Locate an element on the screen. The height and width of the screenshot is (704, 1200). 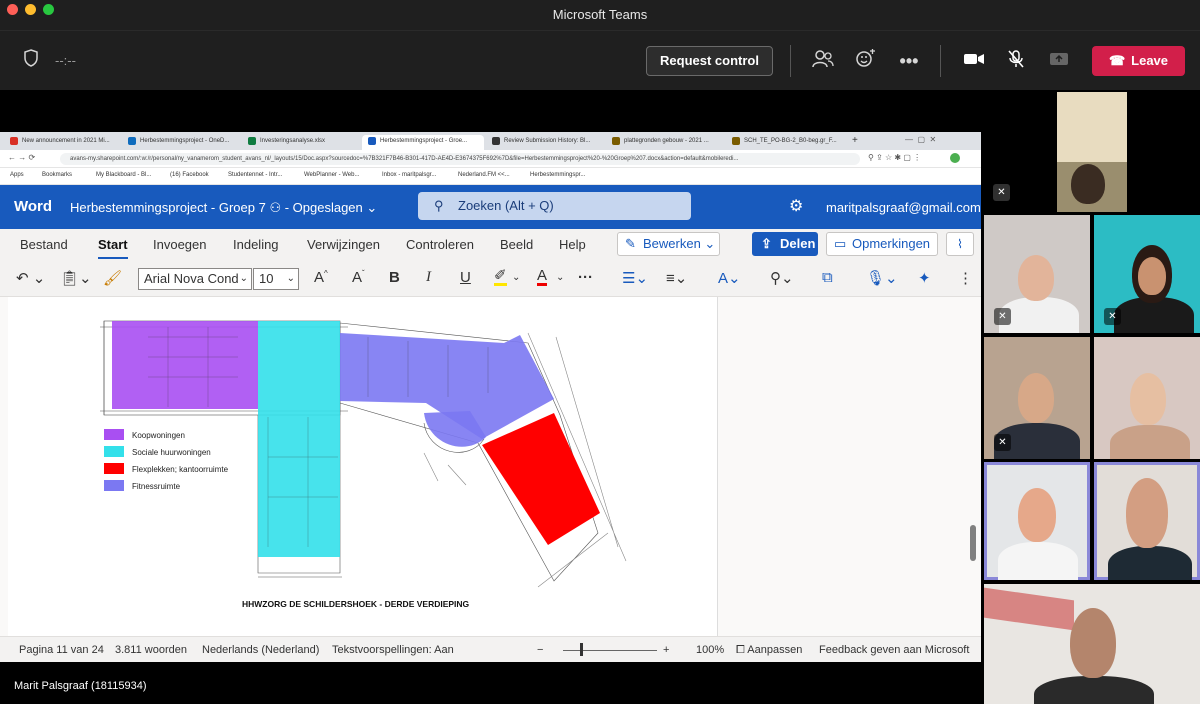
activity-button: ⌇ is located at coordinates (960, 244).